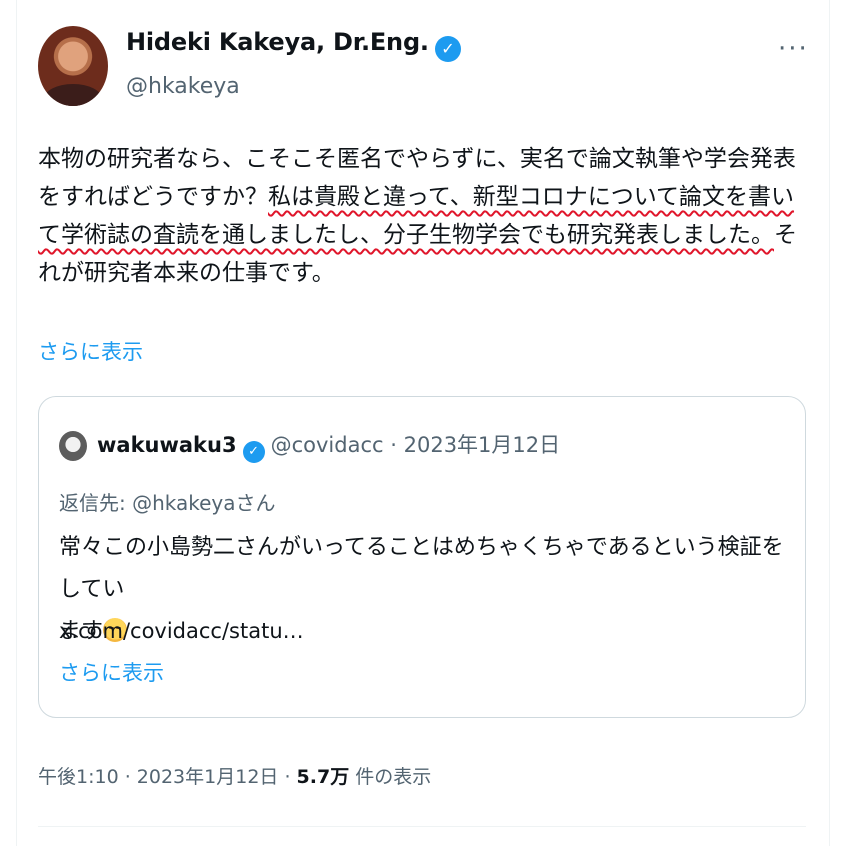  Describe the element at coordinates (482, 445) in the screenshot. I see `quoted-date: 2023年1月12日` at that location.